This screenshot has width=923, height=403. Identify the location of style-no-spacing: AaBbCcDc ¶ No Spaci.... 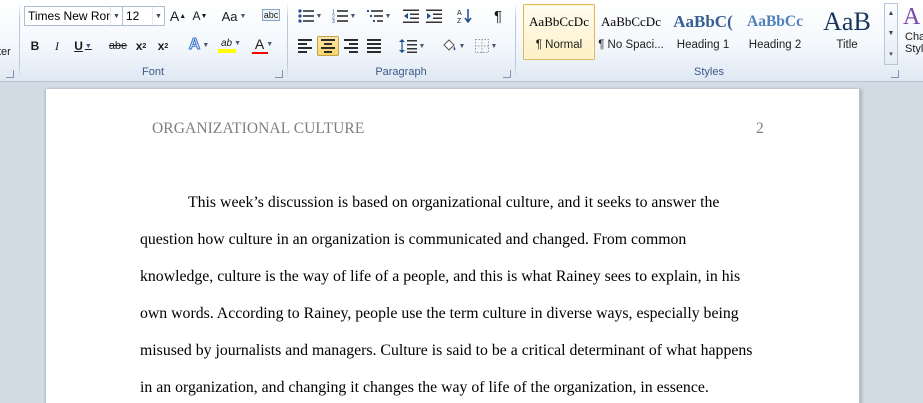
(631, 32).